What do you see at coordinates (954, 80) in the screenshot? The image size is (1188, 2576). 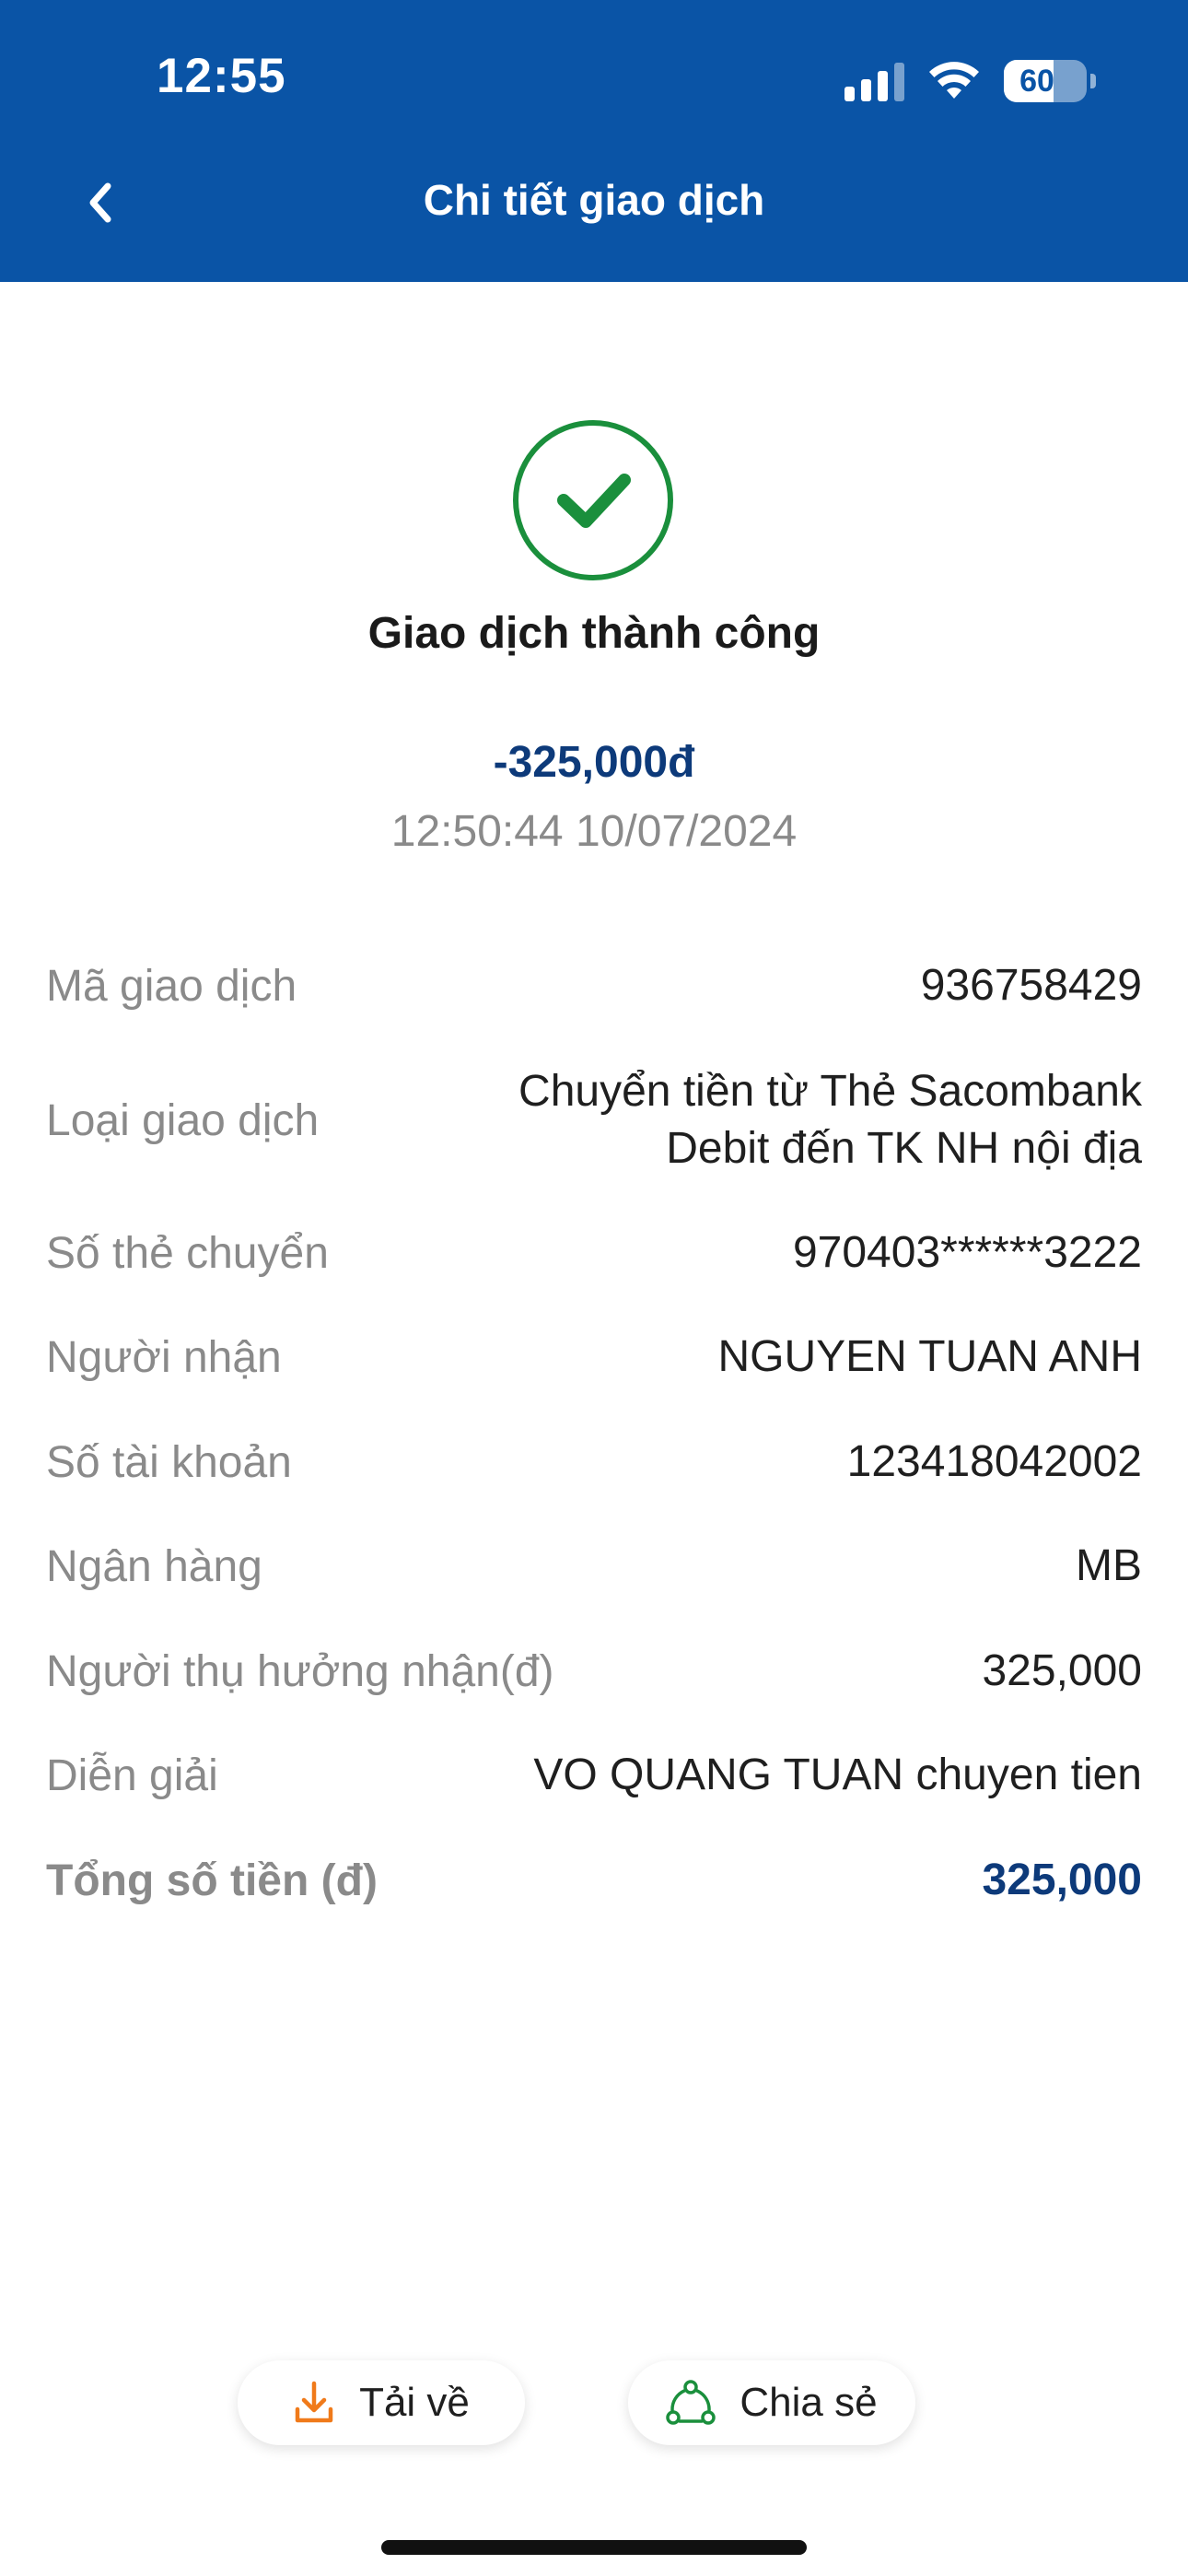 I see `wifi-icon` at bounding box center [954, 80].